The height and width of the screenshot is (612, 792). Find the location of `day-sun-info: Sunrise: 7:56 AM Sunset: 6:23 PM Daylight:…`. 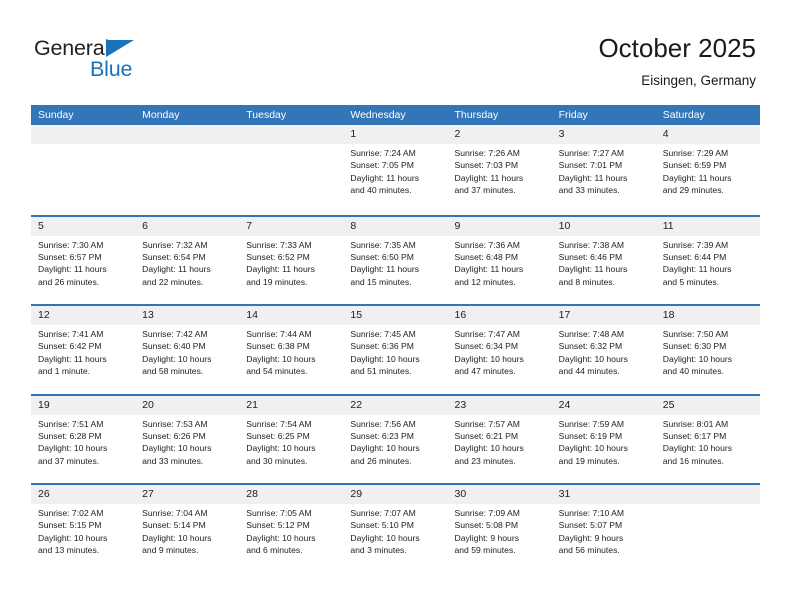

day-sun-info: Sunrise: 7:56 AM Sunset: 6:23 PM Daylight:… is located at coordinates (395, 441).